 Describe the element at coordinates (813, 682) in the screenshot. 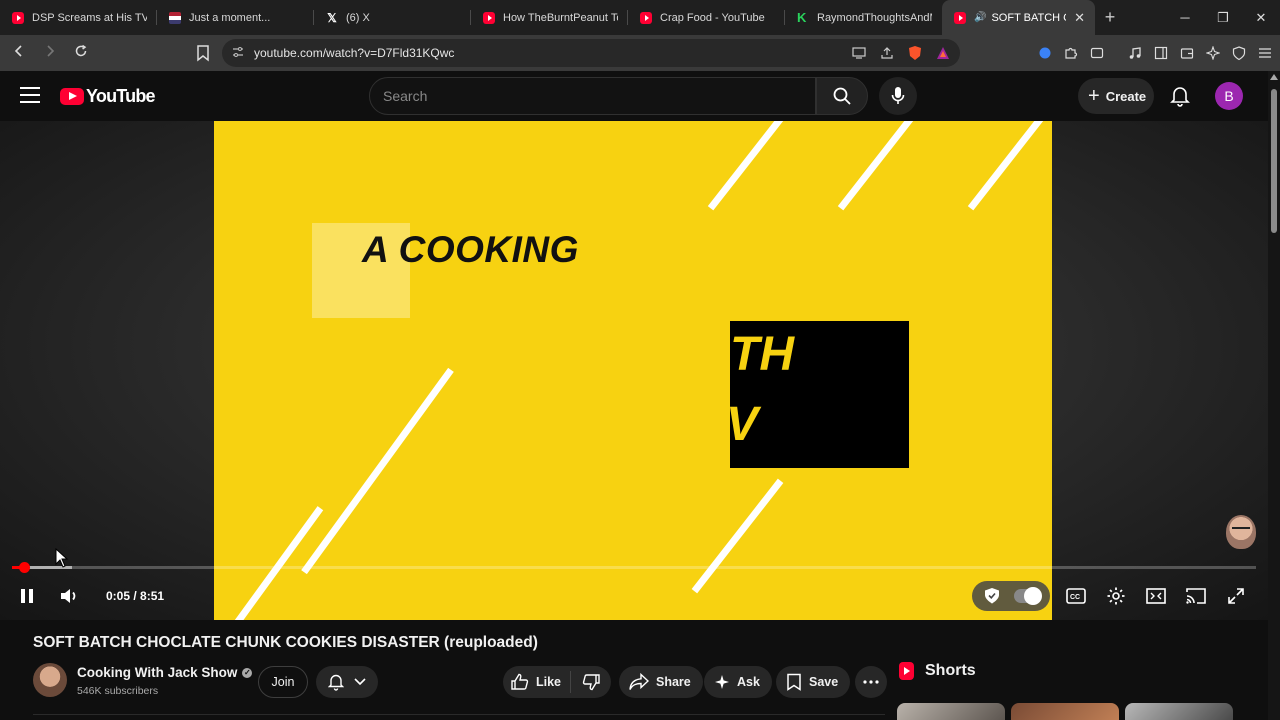

I see `save-button: Save` at that location.